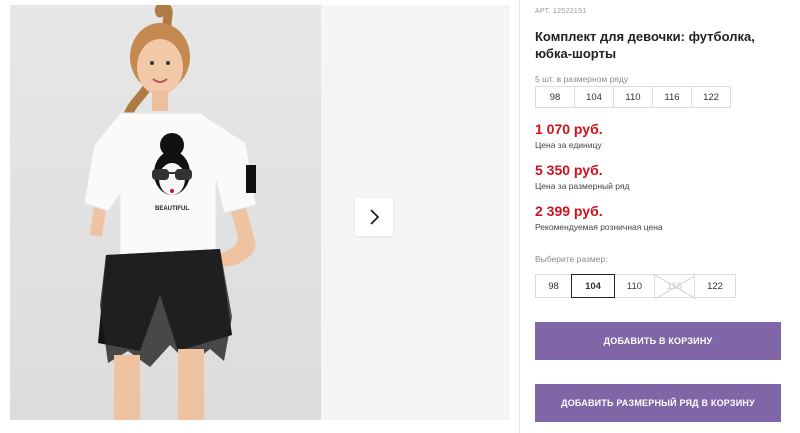  I want to click on chevron-right-icon, so click(375, 217).